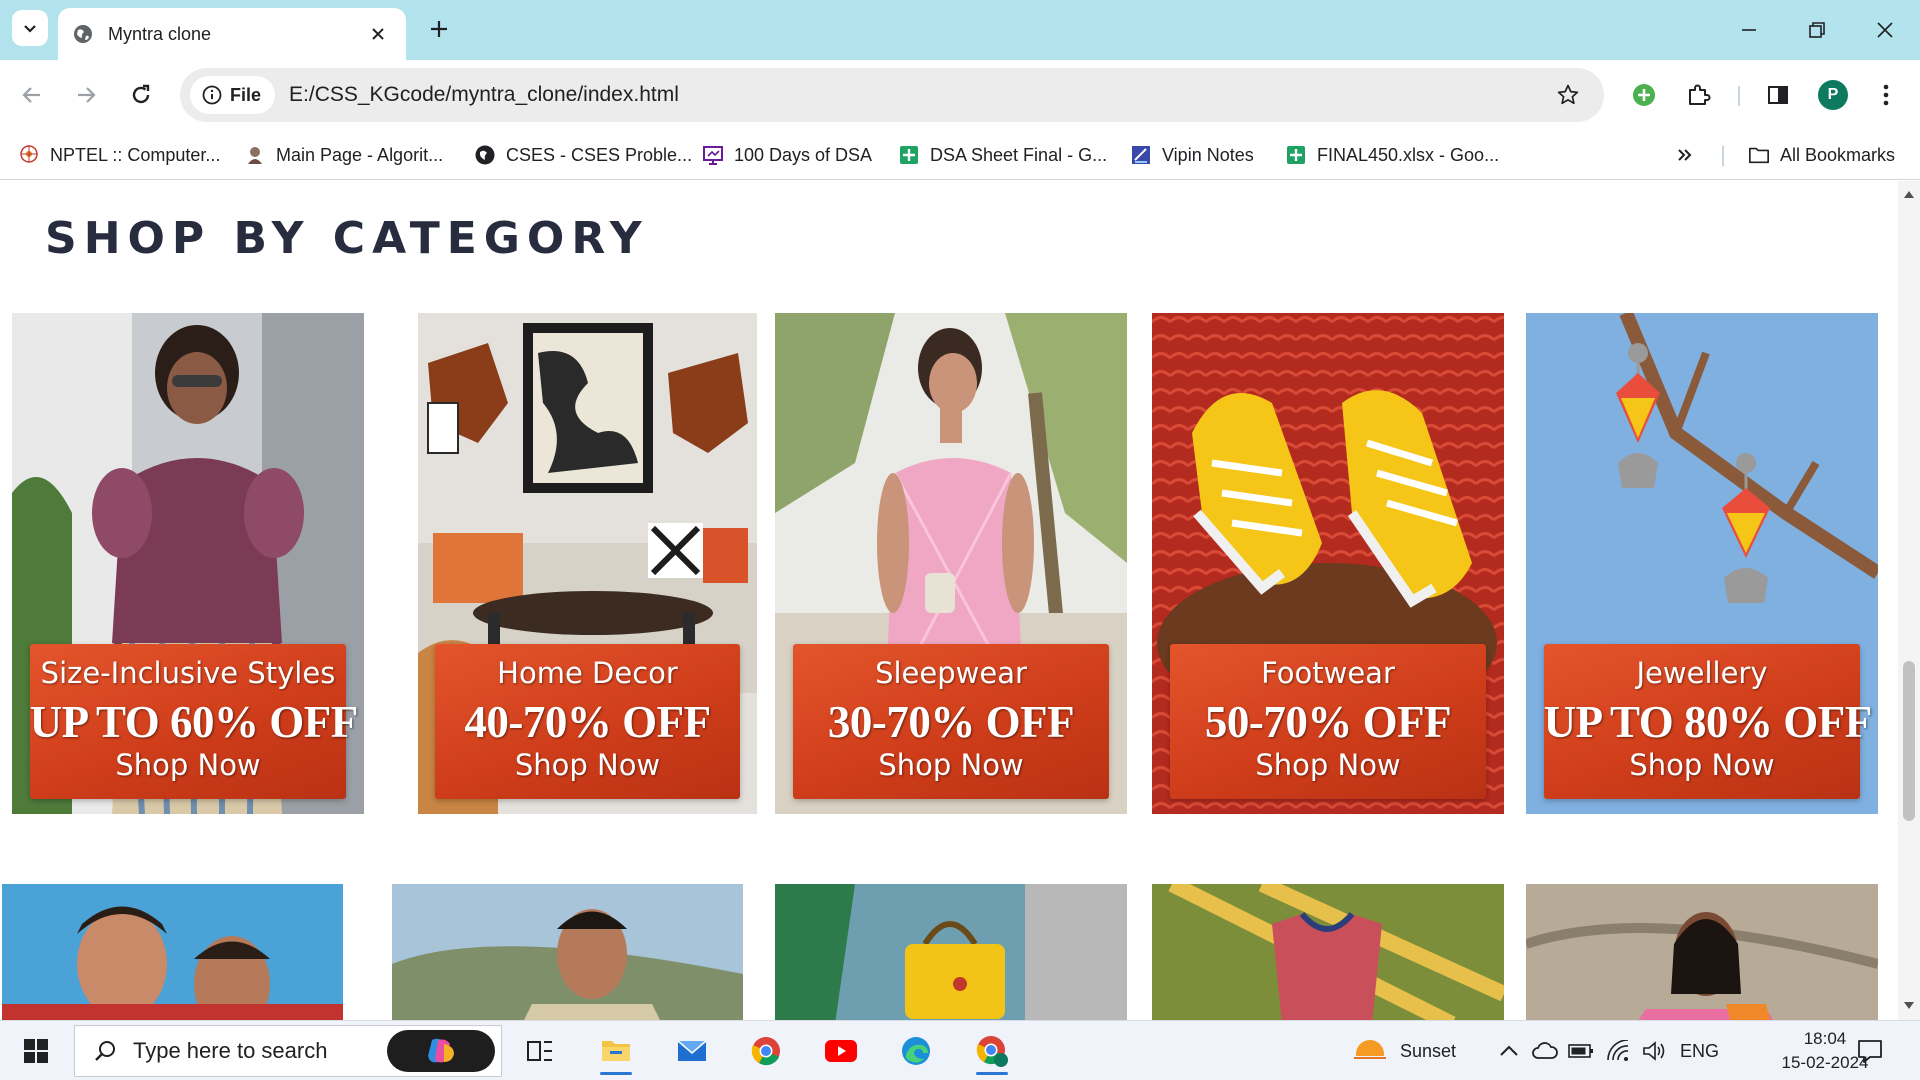  I want to click on language-indicator: ENG, so click(1699, 1050).